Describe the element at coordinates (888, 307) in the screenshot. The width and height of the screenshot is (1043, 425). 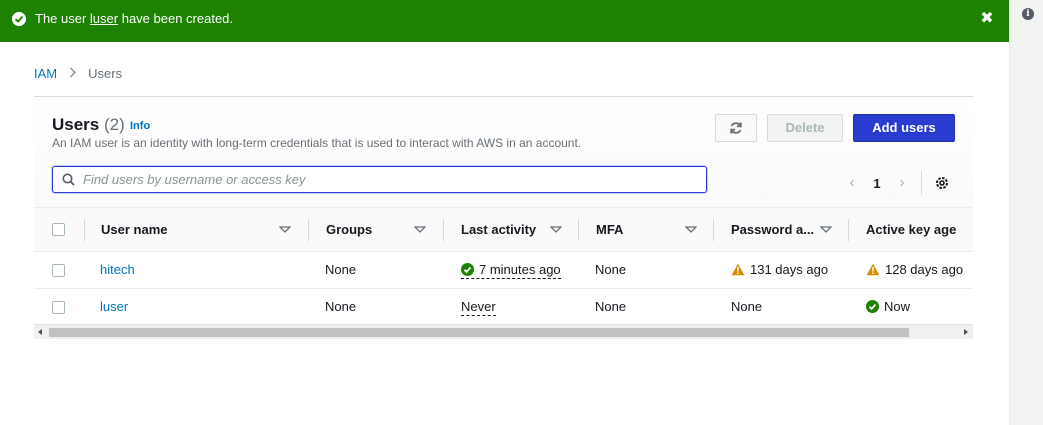
I see `active-key-age-cell: Now` at that location.